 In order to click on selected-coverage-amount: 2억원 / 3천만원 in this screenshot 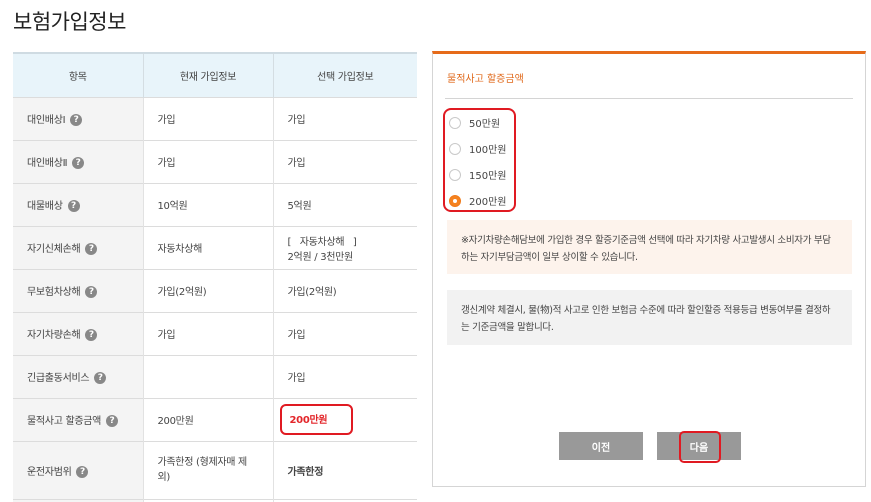, I will do `click(320, 257)`.